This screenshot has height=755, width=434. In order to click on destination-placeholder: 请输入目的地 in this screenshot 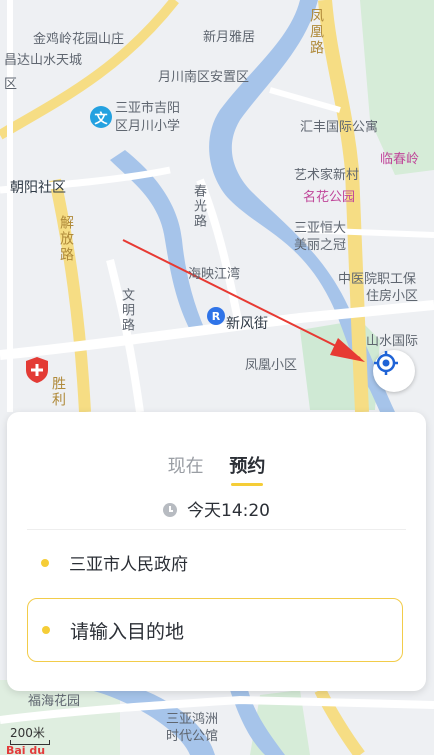, I will do `click(127, 631)`.